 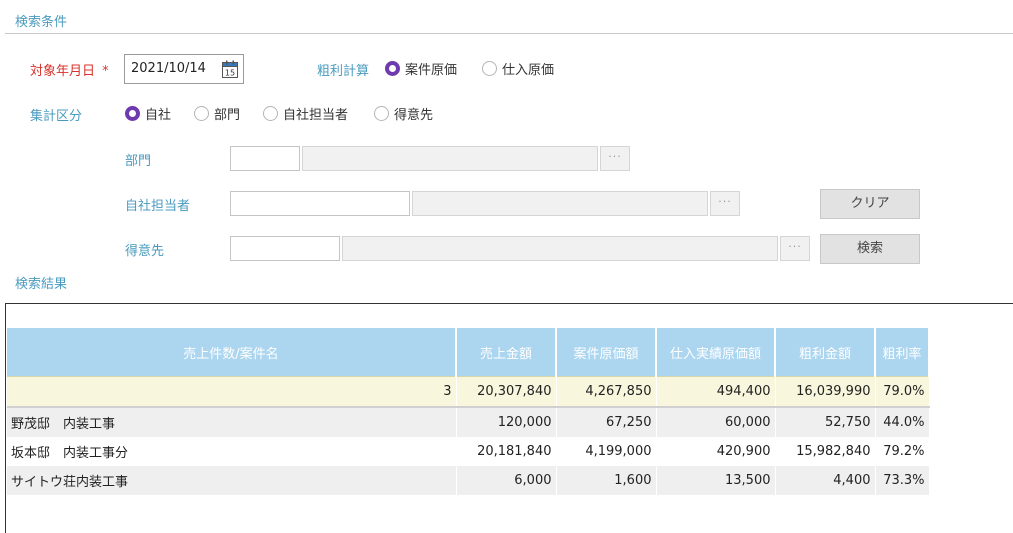 What do you see at coordinates (138, 161) in the screenshot?
I see `department-label: 部門` at bounding box center [138, 161].